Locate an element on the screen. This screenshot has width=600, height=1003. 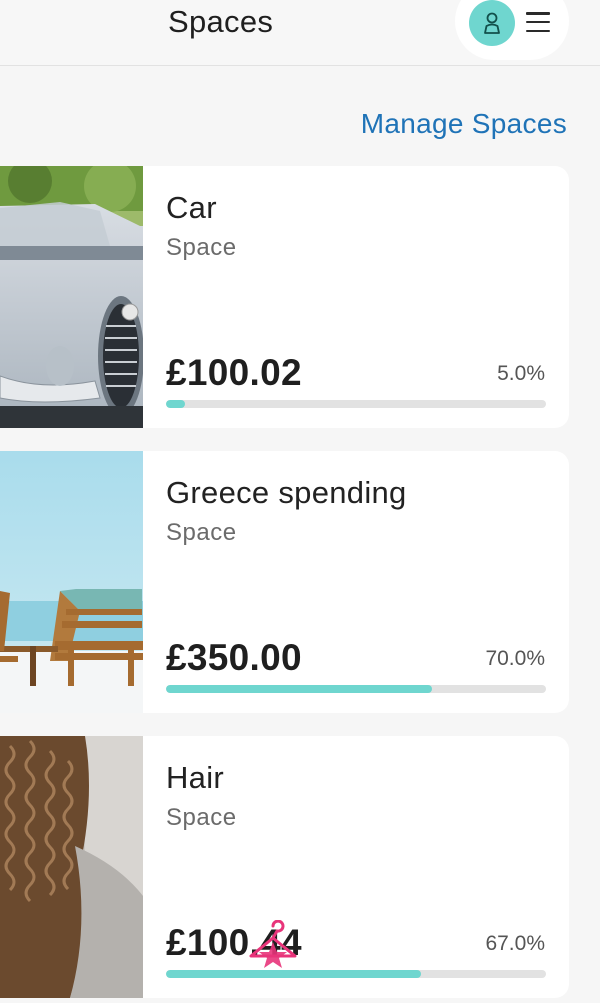
beach-image is located at coordinates (71, 582).